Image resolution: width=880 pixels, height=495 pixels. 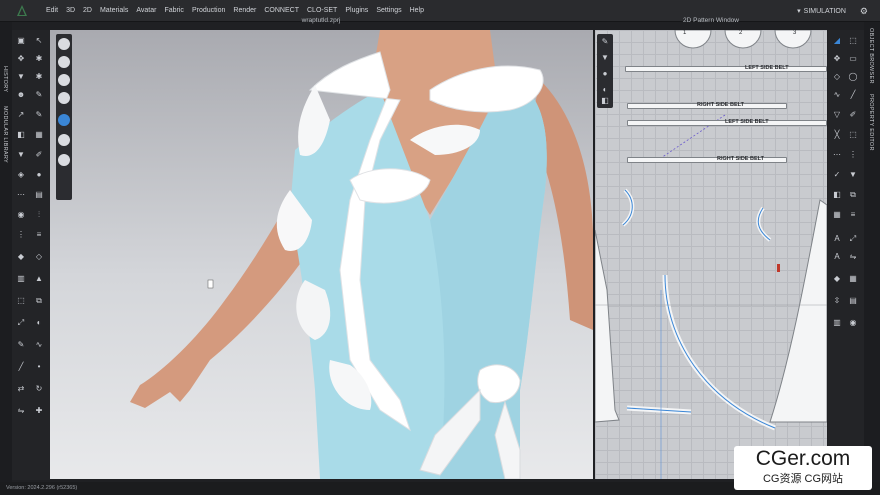 I want to click on shirt-view-icon, so click(x=64, y=80).